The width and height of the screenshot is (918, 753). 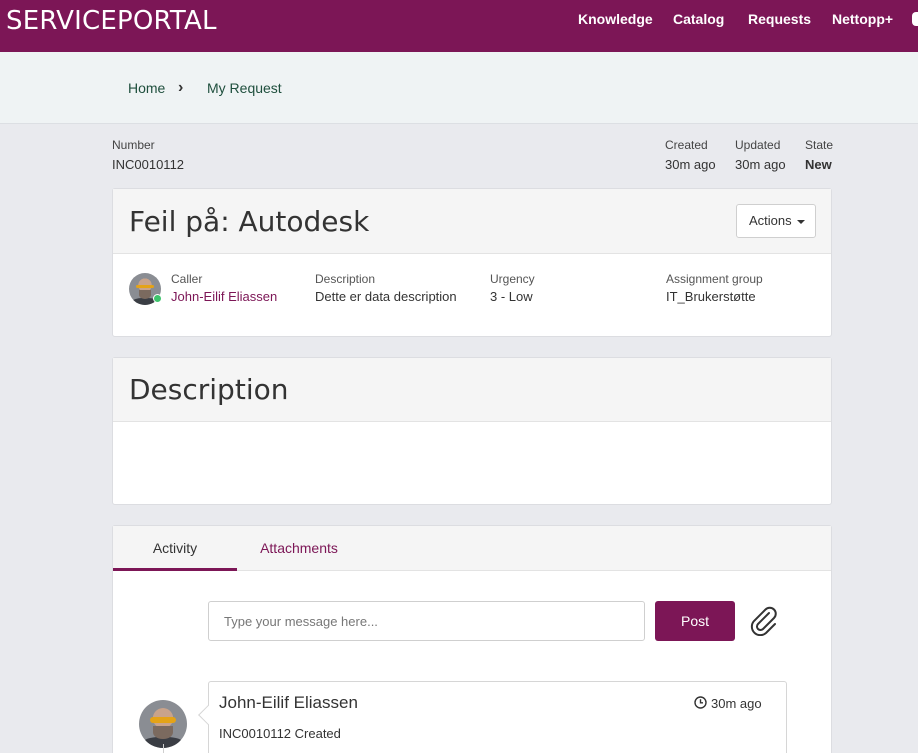 What do you see at coordinates (695, 621) in the screenshot?
I see `post-button: Post` at bounding box center [695, 621].